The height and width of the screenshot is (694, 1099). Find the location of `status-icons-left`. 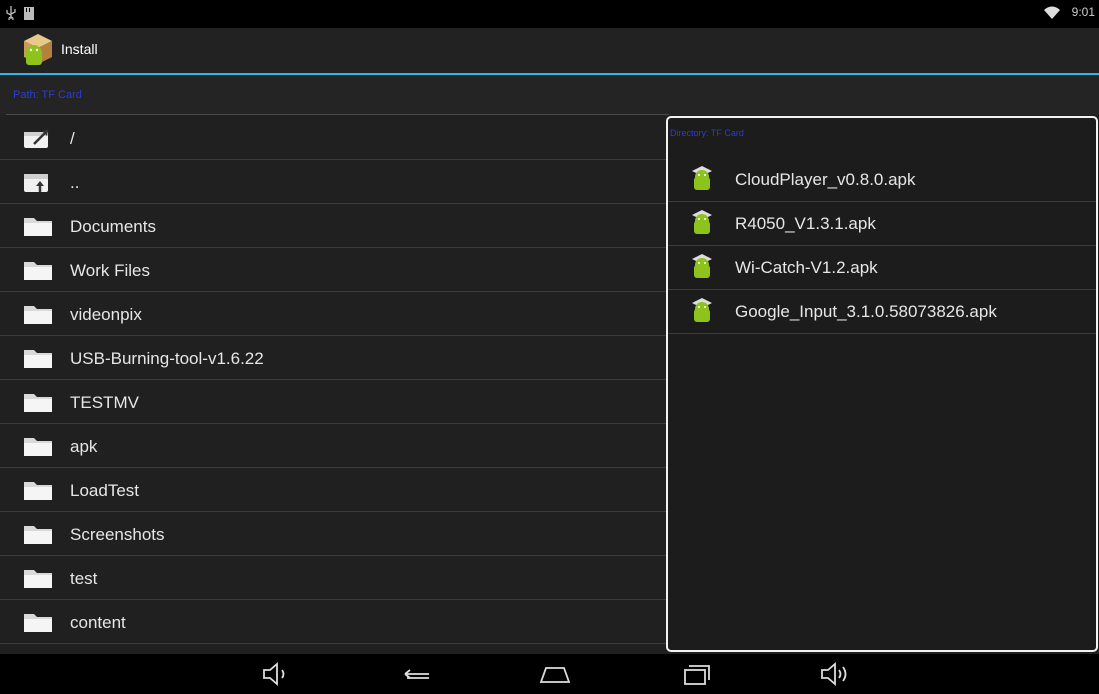

status-icons-left is located at coordinates (20, 13).